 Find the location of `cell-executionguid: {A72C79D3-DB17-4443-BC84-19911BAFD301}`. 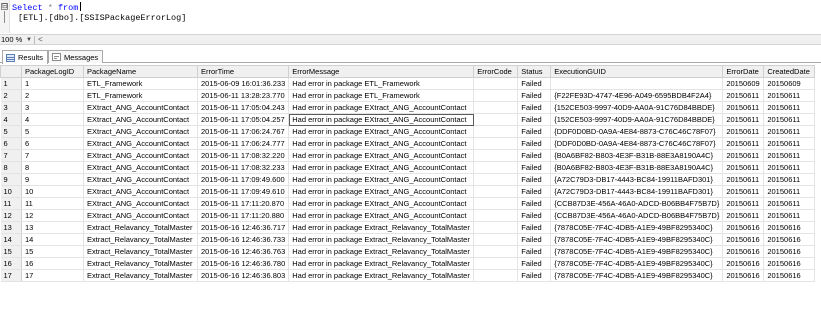

cell-executionguid: {A72C79D3-DB17-4443-BC84-19911BAFD301} is located at coordinates (637, 179).